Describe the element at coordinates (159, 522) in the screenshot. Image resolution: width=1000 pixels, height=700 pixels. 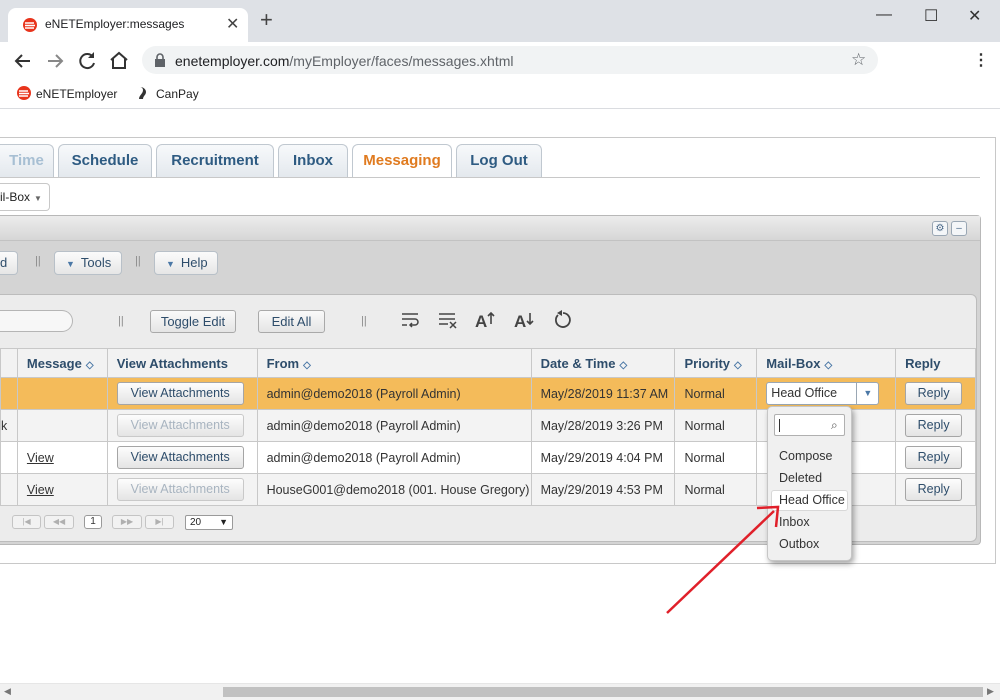
I see `last-page-button: ▶|` at that location.